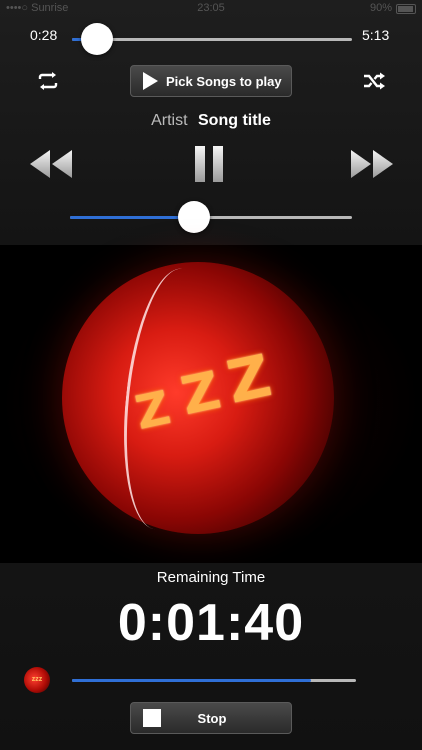 This screenshot has height=750, width=422. I want to click on elapsed-time: 0:28, so click(44, 35).